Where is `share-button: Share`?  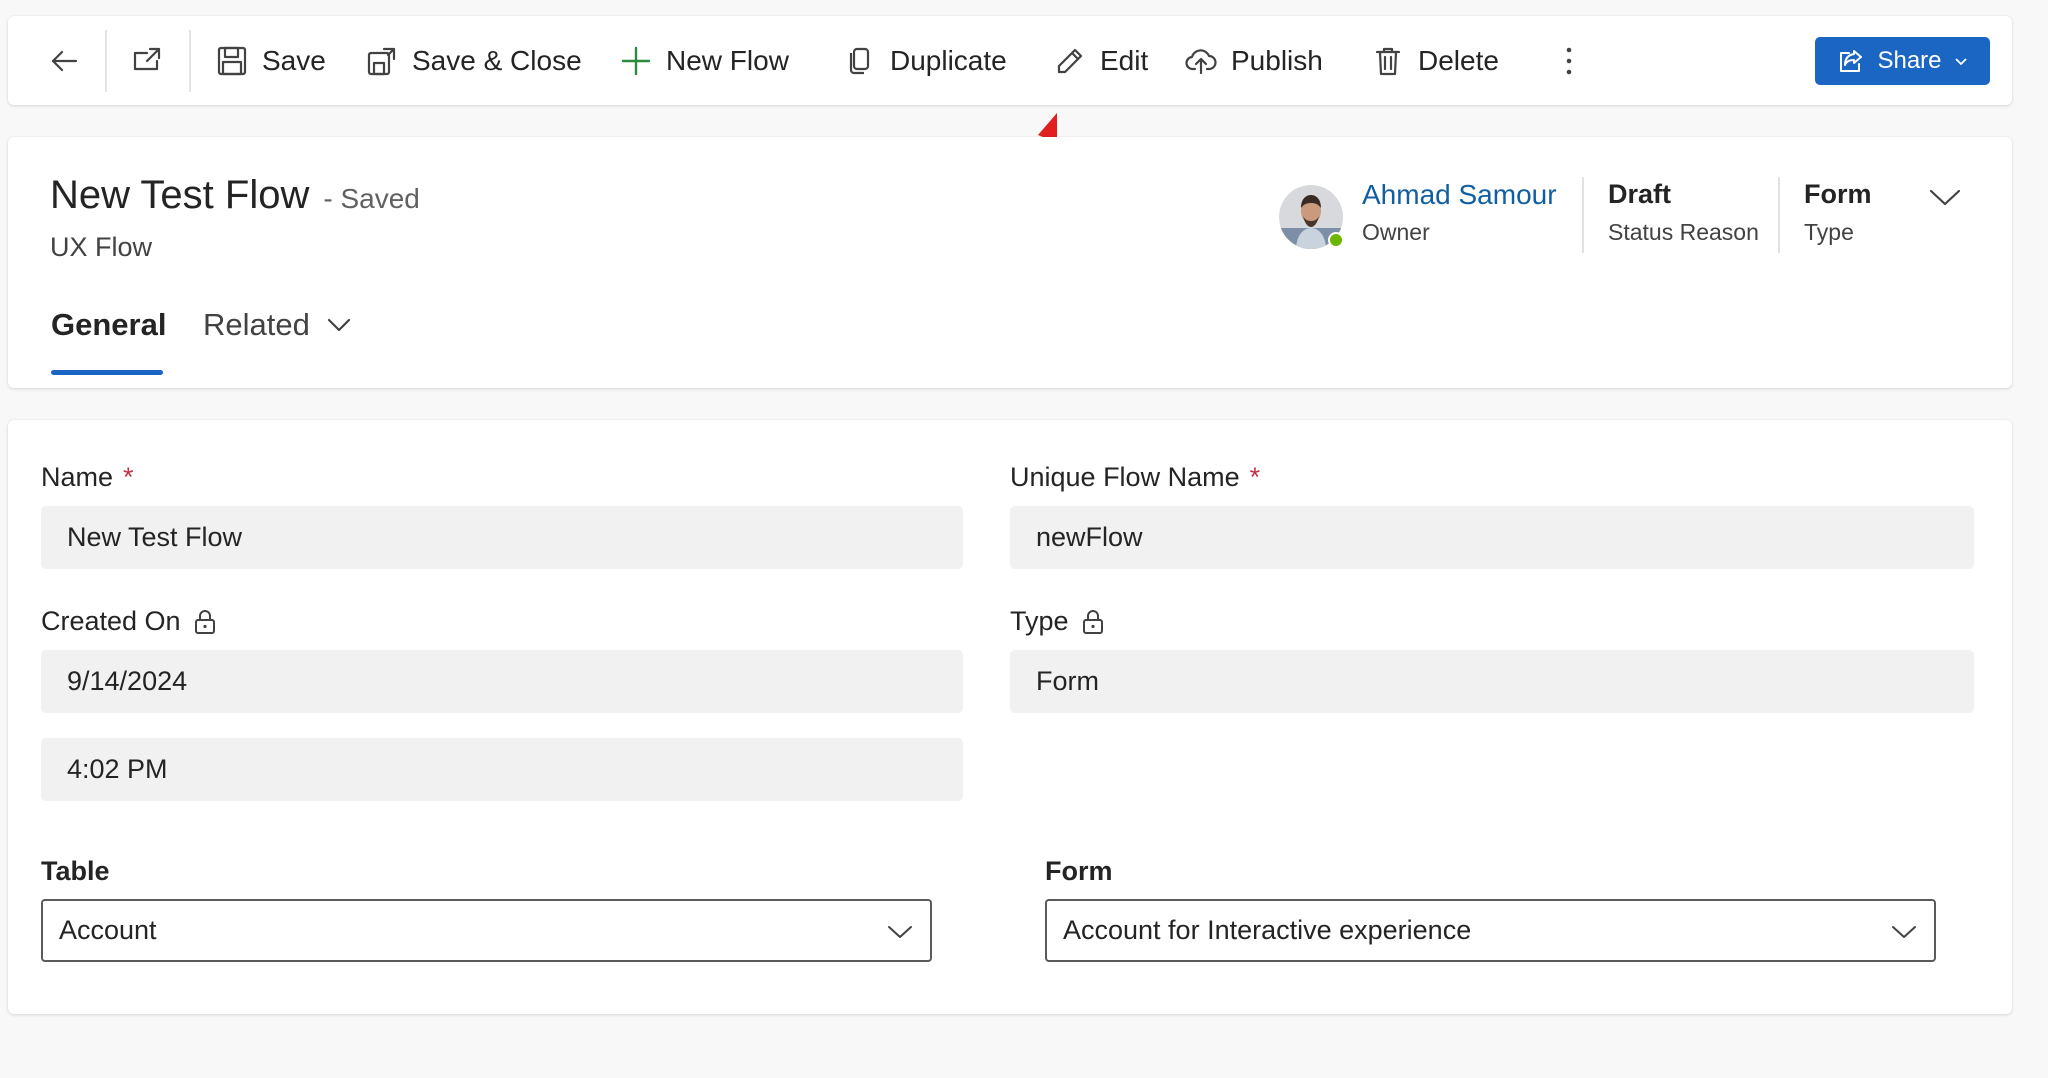
share-button: Share is located at coordinates (1902, 61).